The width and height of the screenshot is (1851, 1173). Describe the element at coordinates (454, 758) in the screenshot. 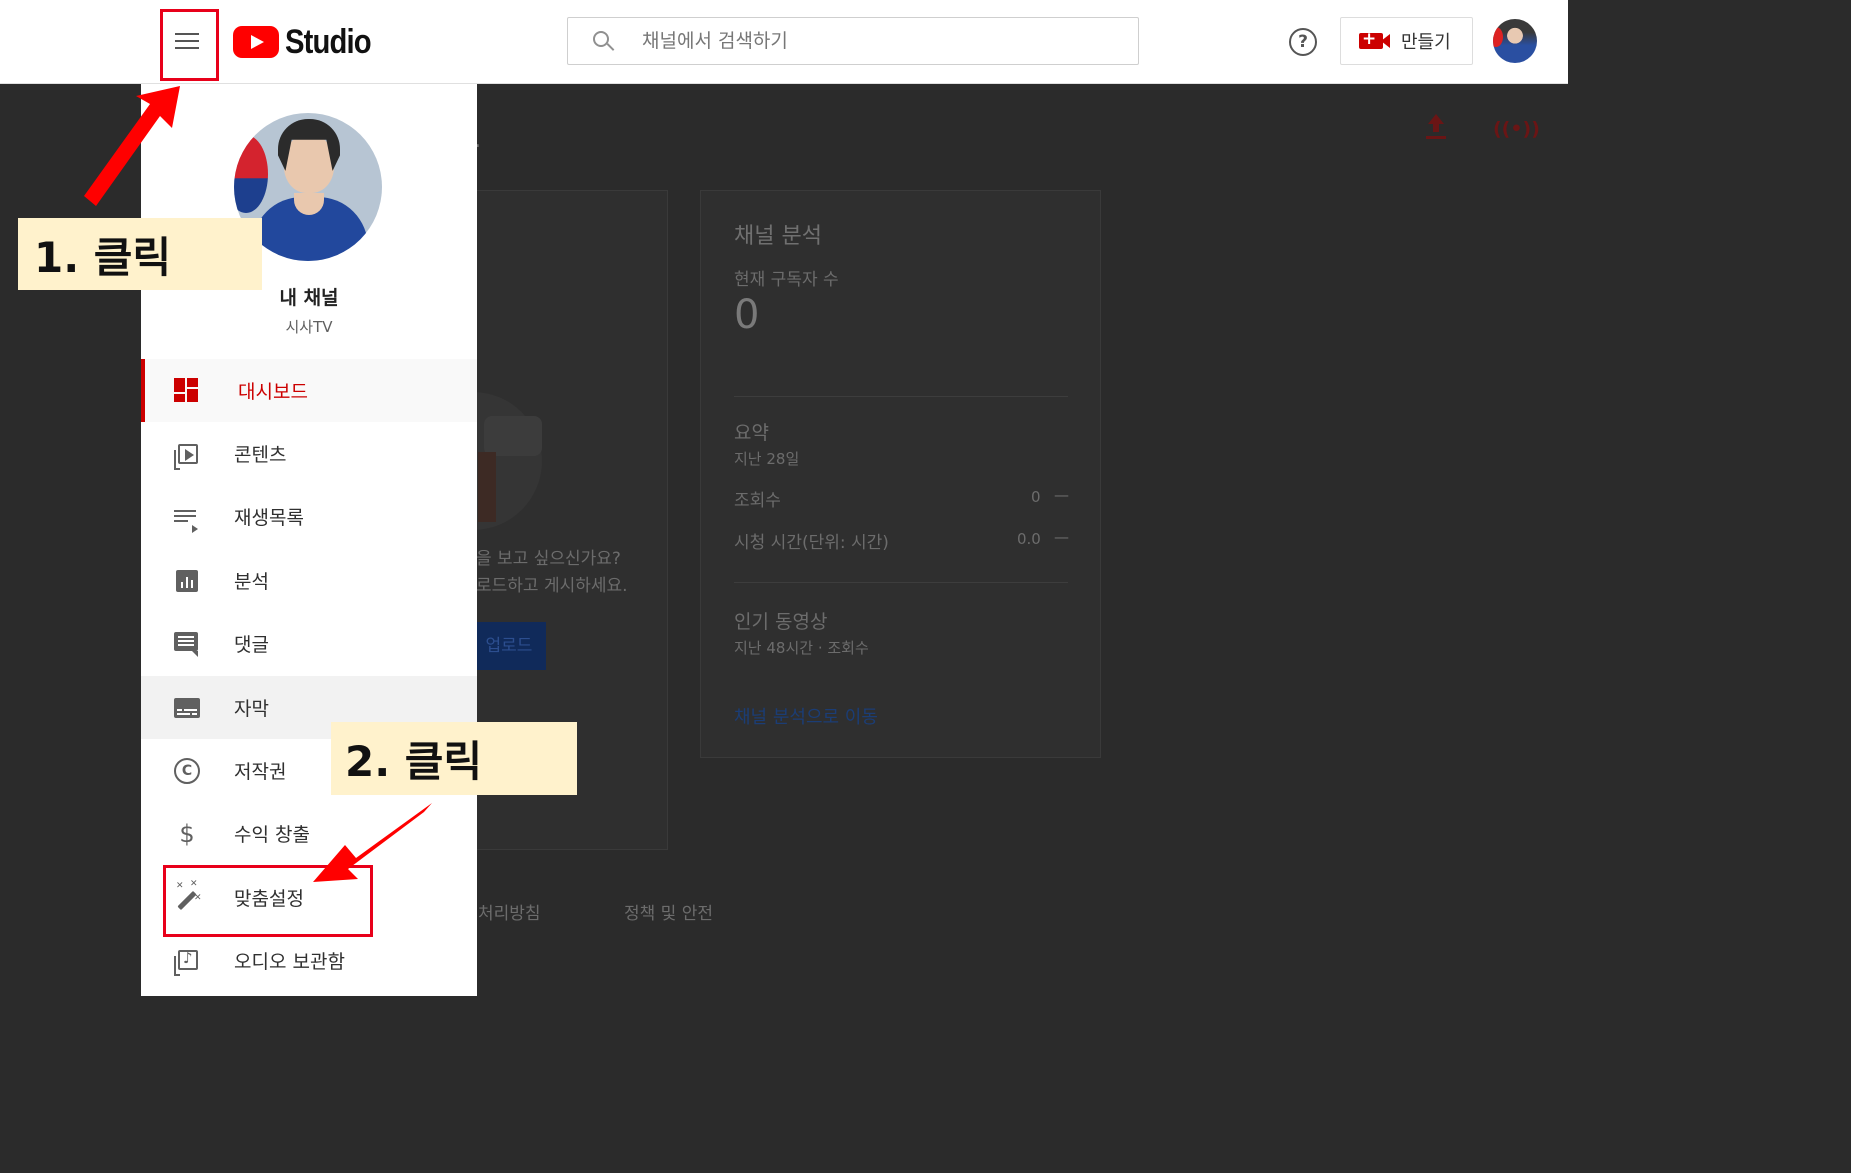

I see `step2-annotation: 2. 클릭` at that location.